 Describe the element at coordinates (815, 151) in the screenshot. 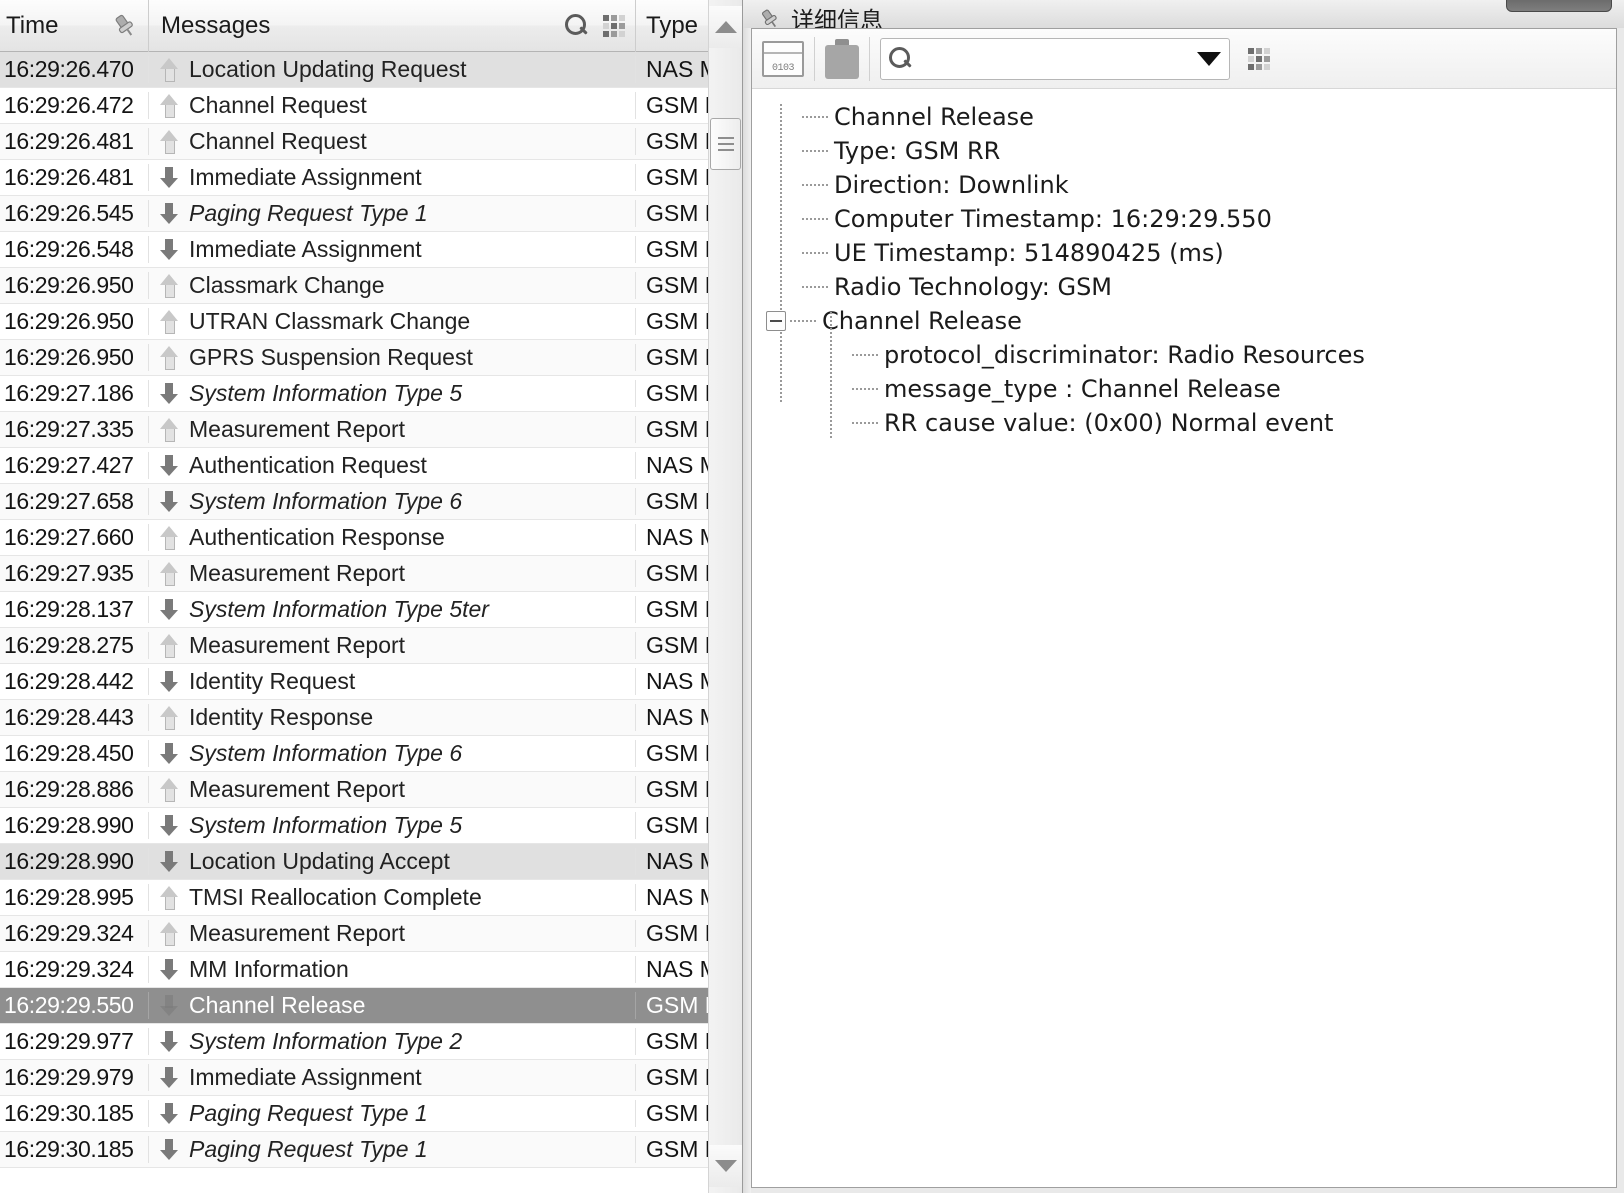

I see `tree-connector-line` at that location.